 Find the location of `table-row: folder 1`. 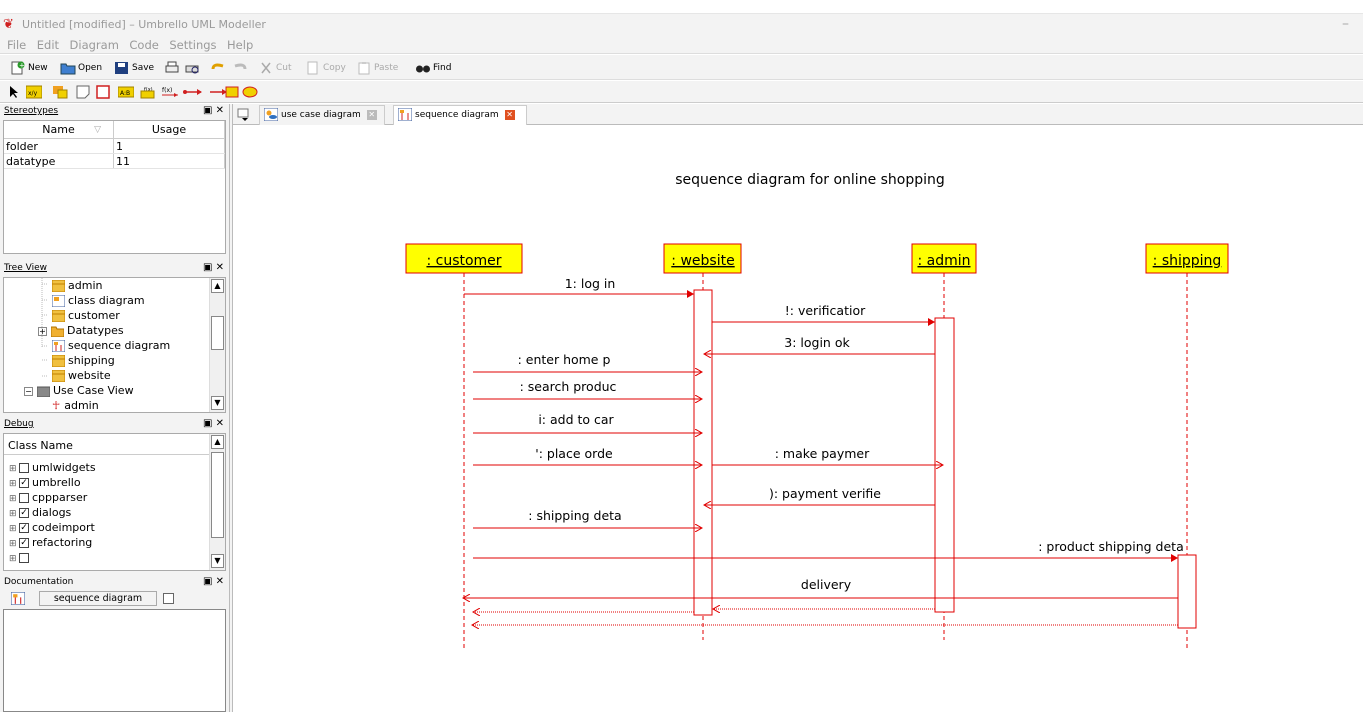

table-row: folder 1 is located at coordinates (114, 146).